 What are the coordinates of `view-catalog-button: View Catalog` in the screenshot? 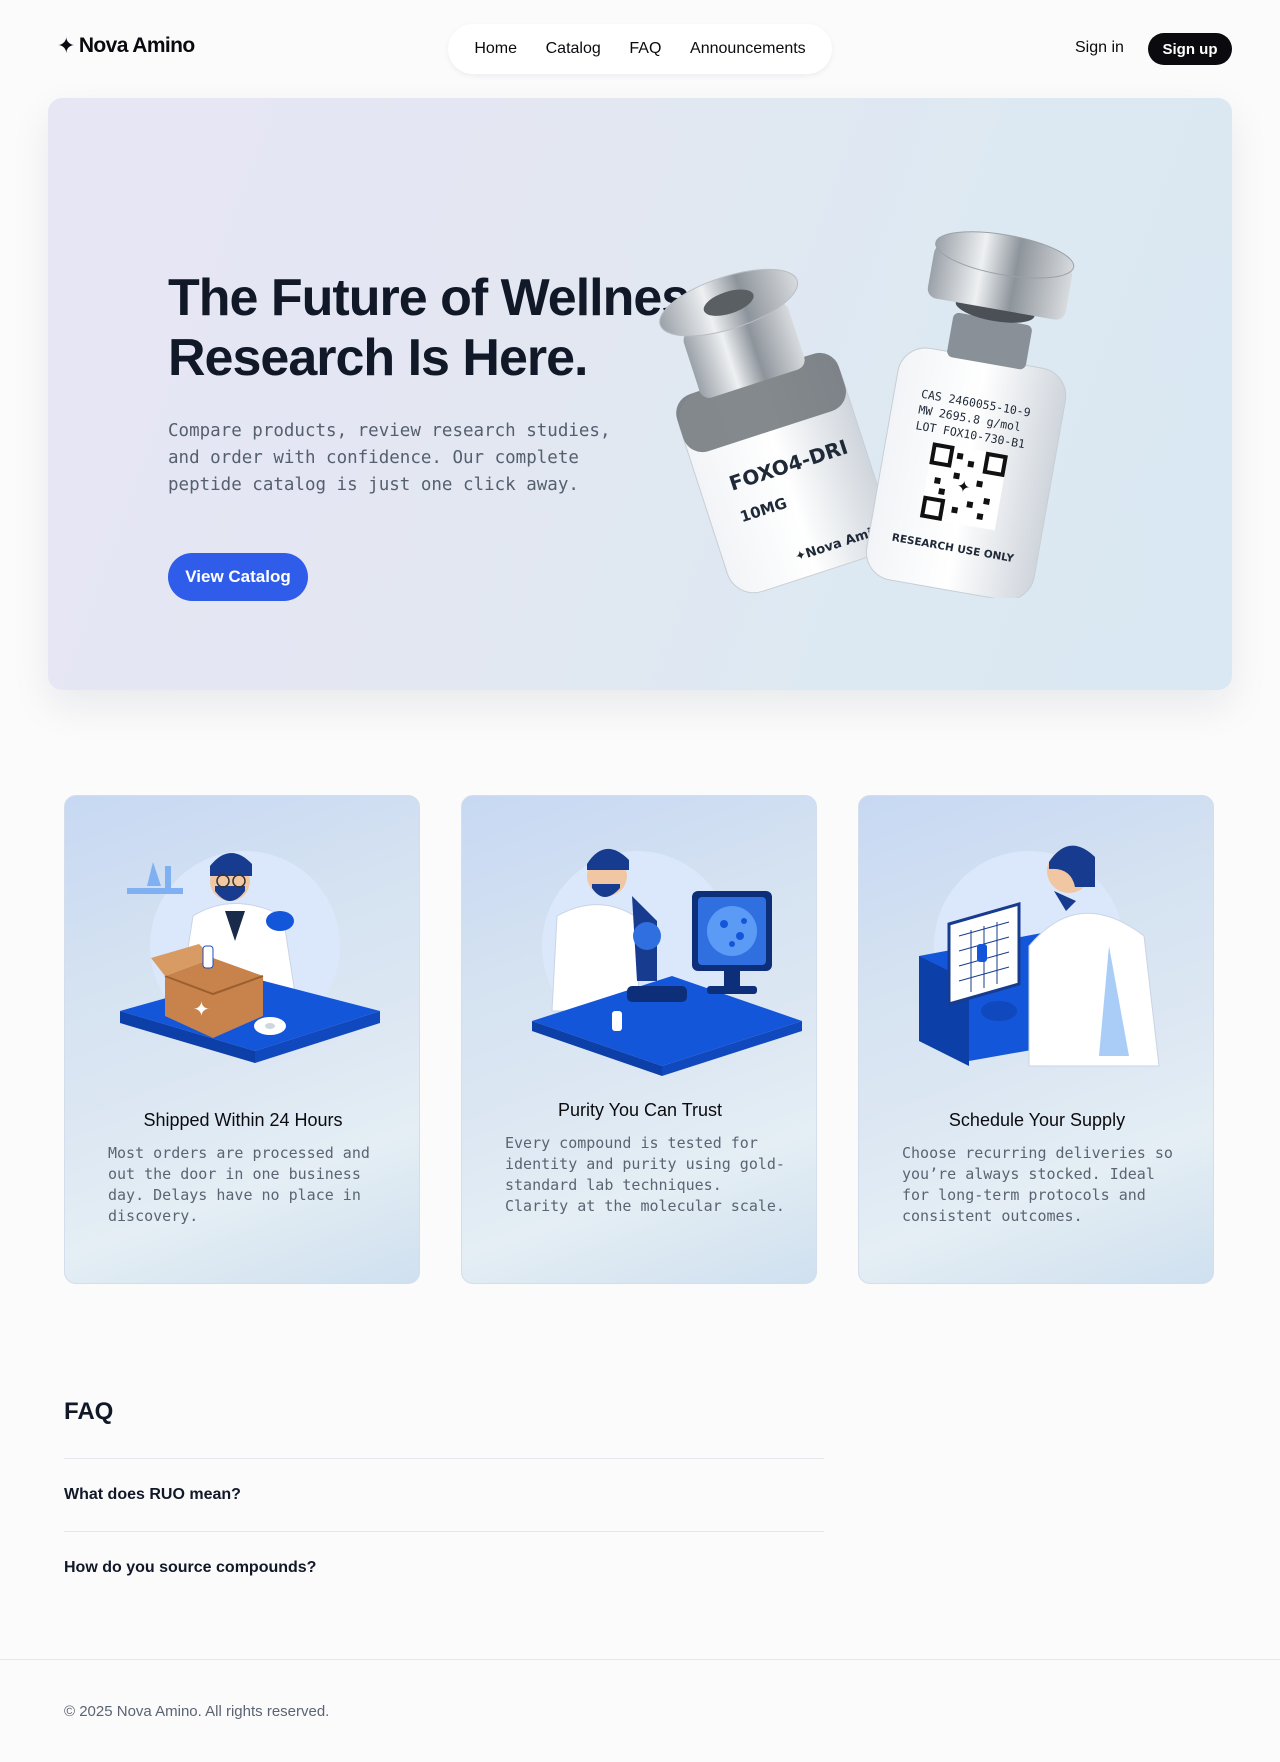 It's located at (238, 577).